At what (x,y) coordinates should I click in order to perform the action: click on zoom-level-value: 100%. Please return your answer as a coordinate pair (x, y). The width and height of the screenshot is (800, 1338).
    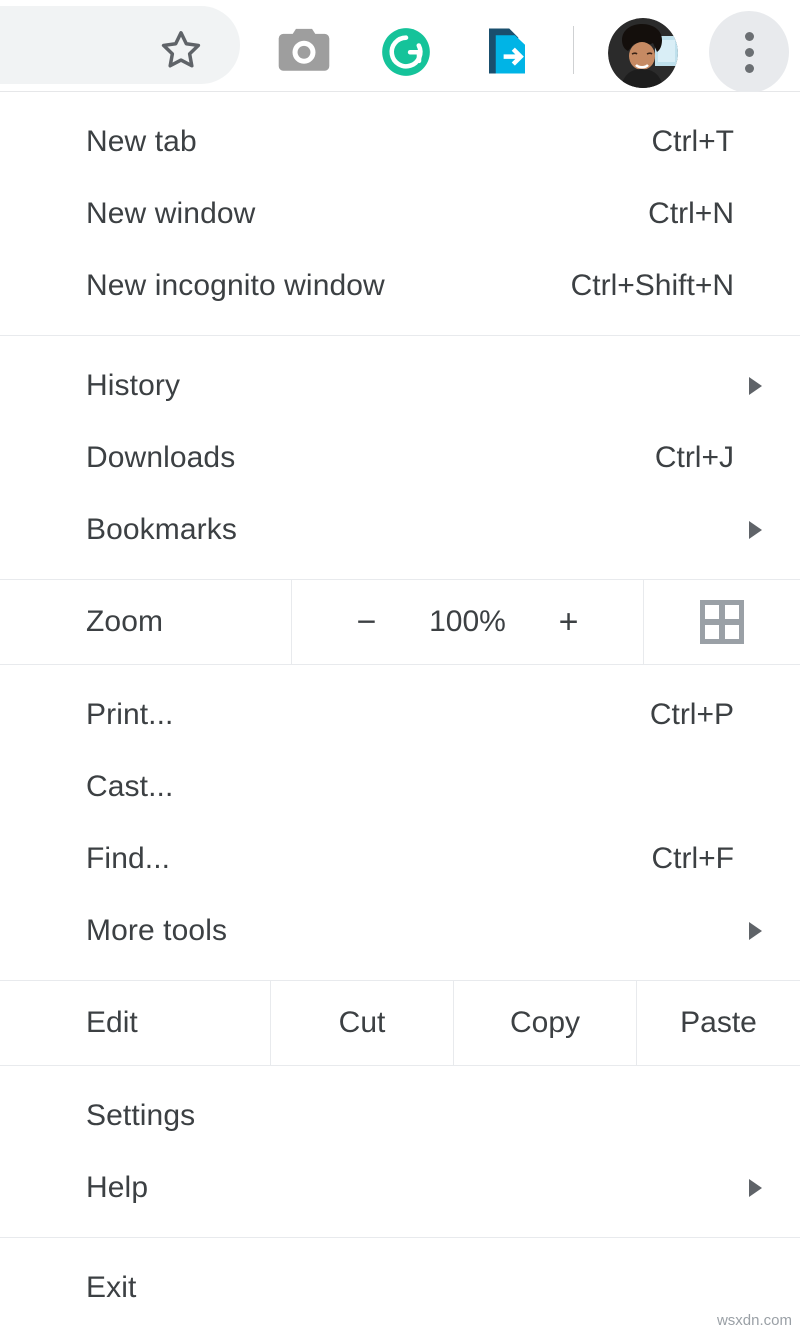
    Looking at the image, I should click on (467, 621).